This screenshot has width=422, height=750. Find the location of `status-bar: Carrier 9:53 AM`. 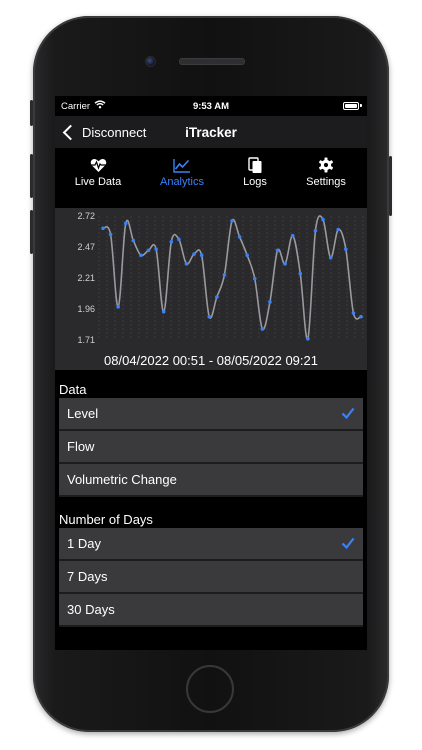

status-bar: Carrier 9:53 AM is located at coordinates (211, 106).